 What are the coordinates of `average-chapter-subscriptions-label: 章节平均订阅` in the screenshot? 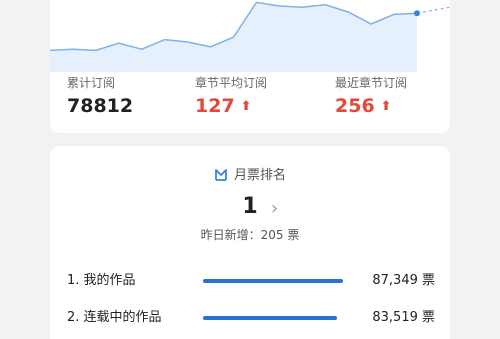 It's located at (231, 83).